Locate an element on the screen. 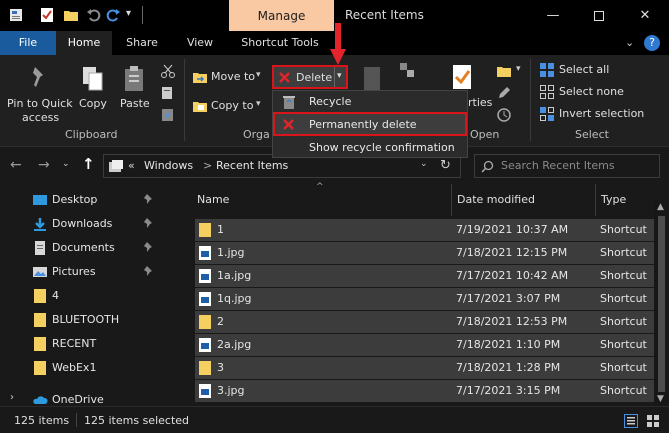 The height and width of the screenshot is (433, 669). tab-view: View is located at coordinates (200, 43).